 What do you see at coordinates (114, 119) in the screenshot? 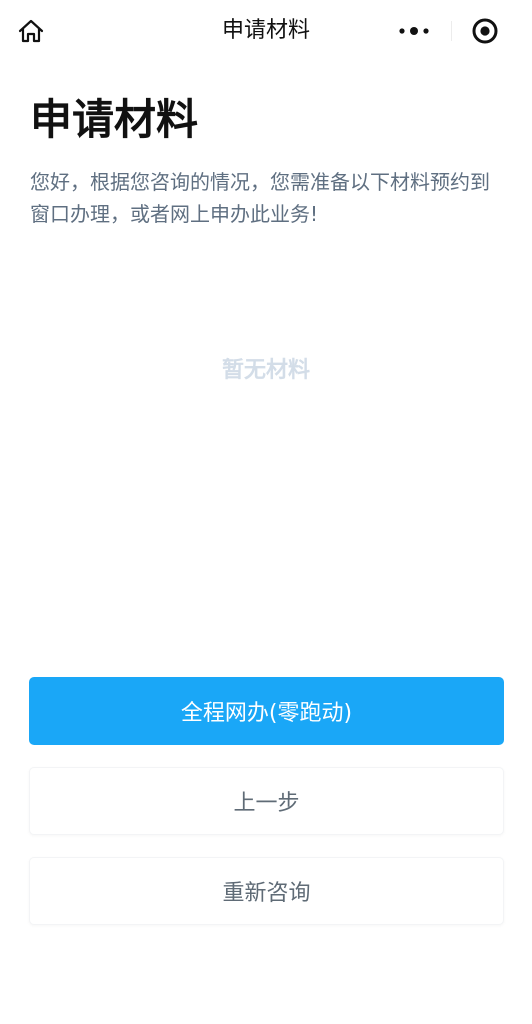
I see `page-title: 申请材料` at bounding box center [114, 119].